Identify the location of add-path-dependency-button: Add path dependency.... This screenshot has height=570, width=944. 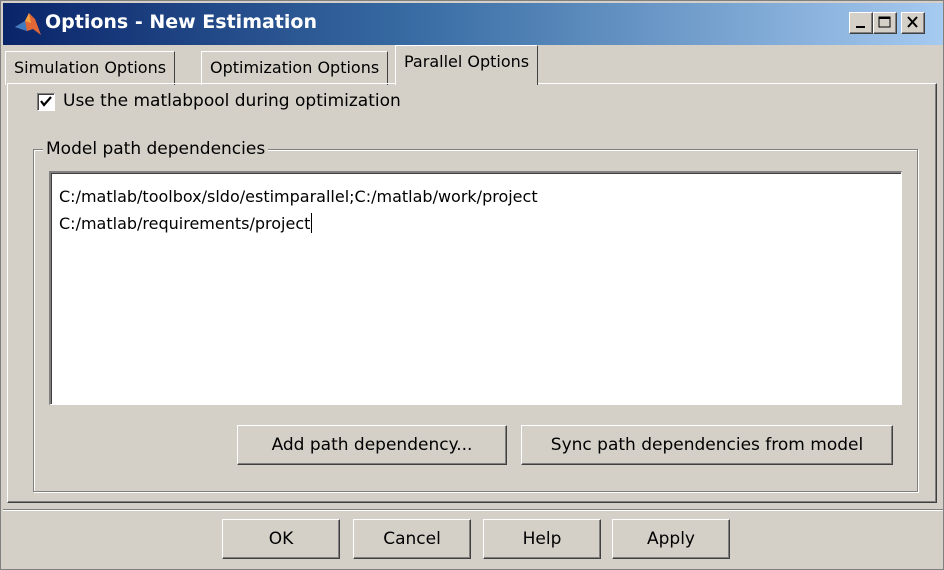
(372, 445).